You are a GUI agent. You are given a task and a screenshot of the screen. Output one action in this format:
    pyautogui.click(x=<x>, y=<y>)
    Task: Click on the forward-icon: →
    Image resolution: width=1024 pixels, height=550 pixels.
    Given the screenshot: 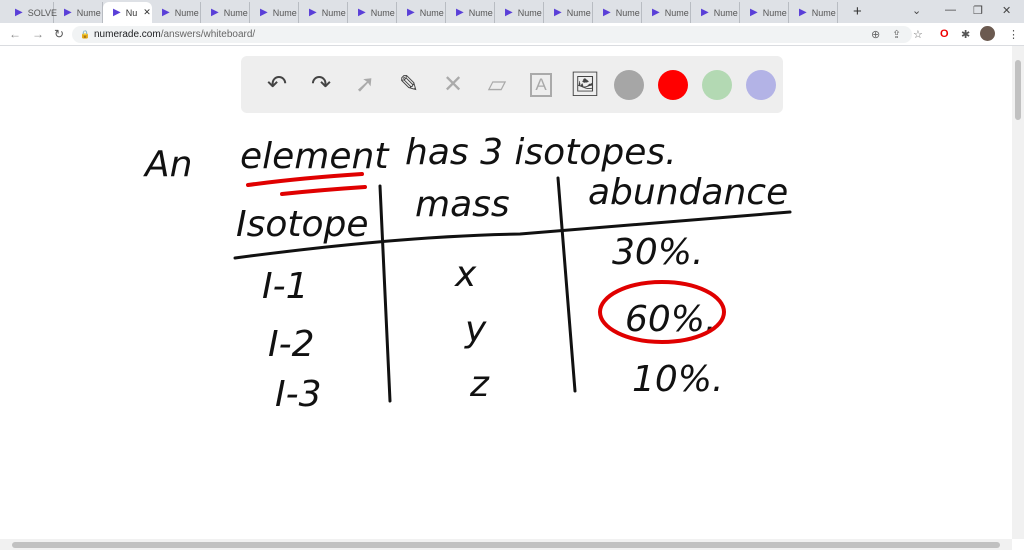 What is the action you would take?
    pyautogui.click(x=38, y=34)
    